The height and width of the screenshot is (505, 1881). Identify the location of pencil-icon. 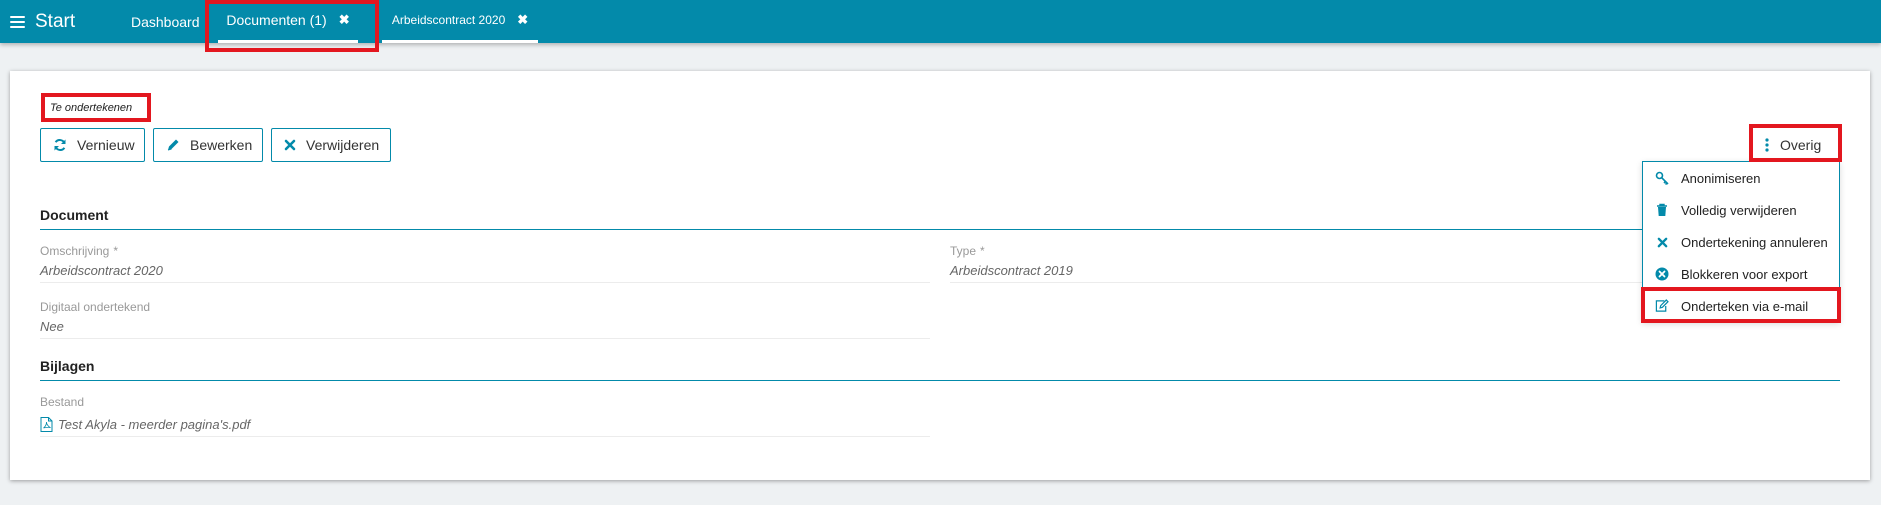
(173, 145).